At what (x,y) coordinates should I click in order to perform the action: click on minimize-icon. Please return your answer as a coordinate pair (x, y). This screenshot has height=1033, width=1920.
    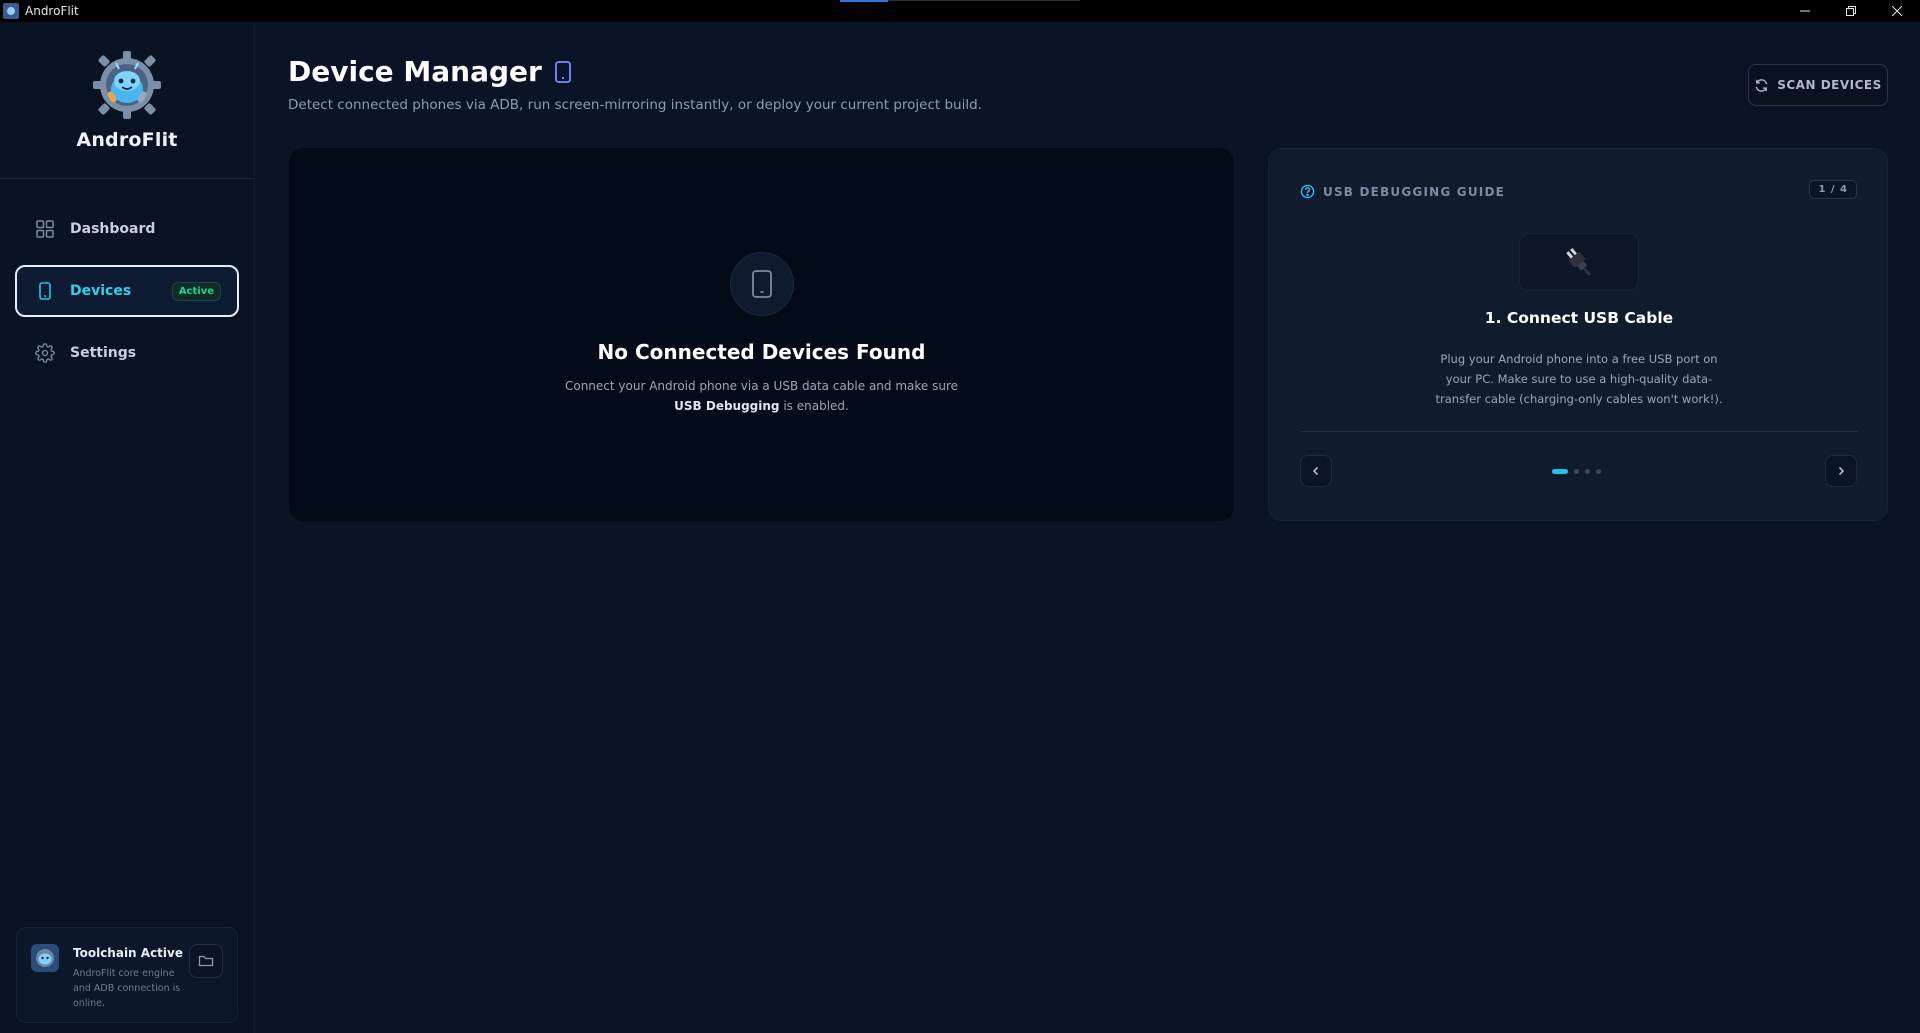
    Looking at the image, I should click on (1805, 11).